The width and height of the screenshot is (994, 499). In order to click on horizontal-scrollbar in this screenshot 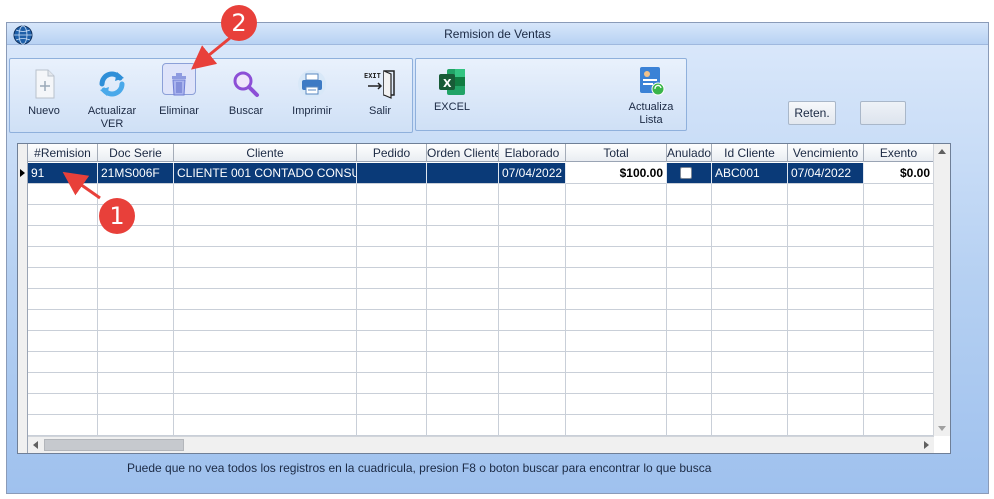, I will do `click(481, 444)`.